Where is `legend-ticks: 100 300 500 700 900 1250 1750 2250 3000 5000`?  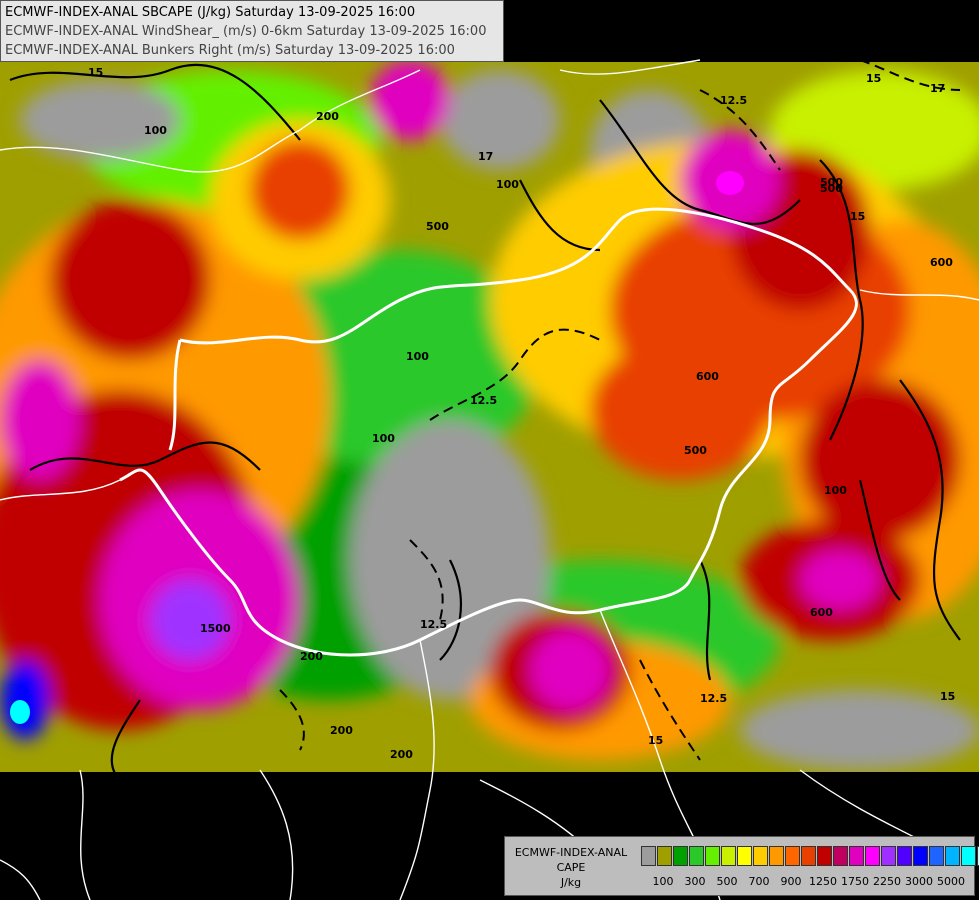
legend-ticks: 100 300 500 700 900 1250 1750 2250 3000 5000 is located at coordinates (806, 882).